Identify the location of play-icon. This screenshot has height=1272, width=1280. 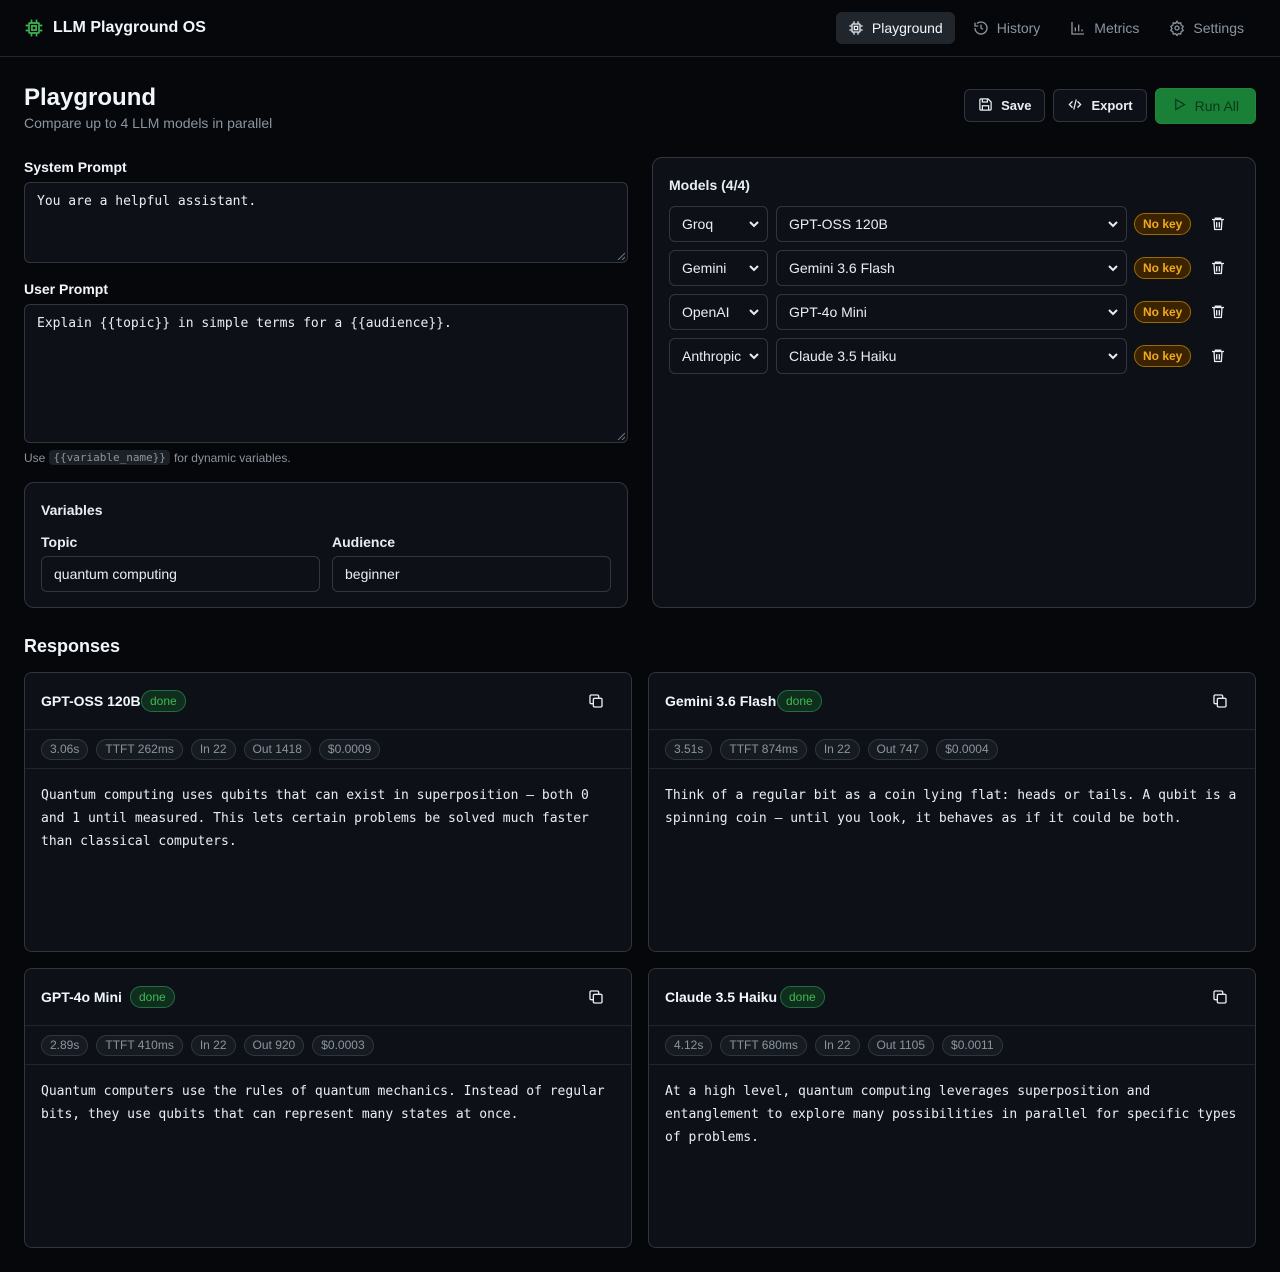
(1179, 106).